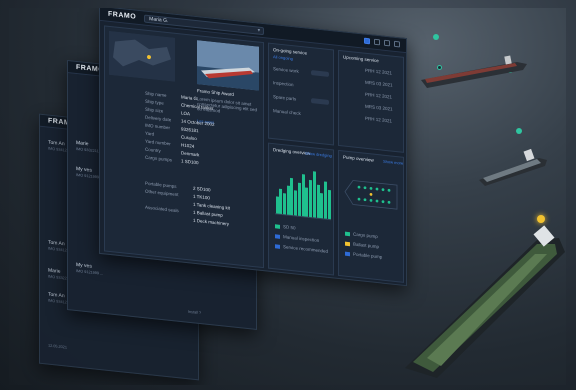 The height and width of the screenshot is (390, 576). I want to click on list-icon, so click(377, 42).